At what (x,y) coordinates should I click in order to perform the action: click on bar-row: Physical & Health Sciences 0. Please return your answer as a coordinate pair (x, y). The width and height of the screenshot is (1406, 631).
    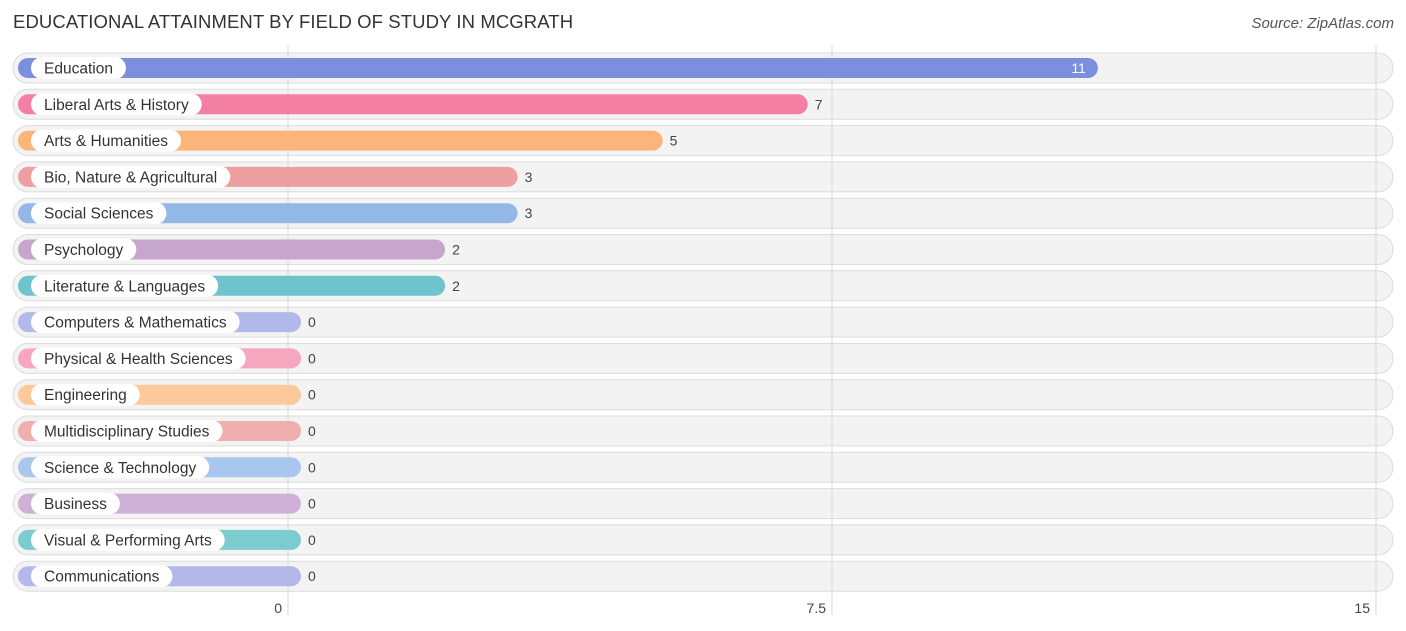
    Looking at the image, I should click on (167, 358).